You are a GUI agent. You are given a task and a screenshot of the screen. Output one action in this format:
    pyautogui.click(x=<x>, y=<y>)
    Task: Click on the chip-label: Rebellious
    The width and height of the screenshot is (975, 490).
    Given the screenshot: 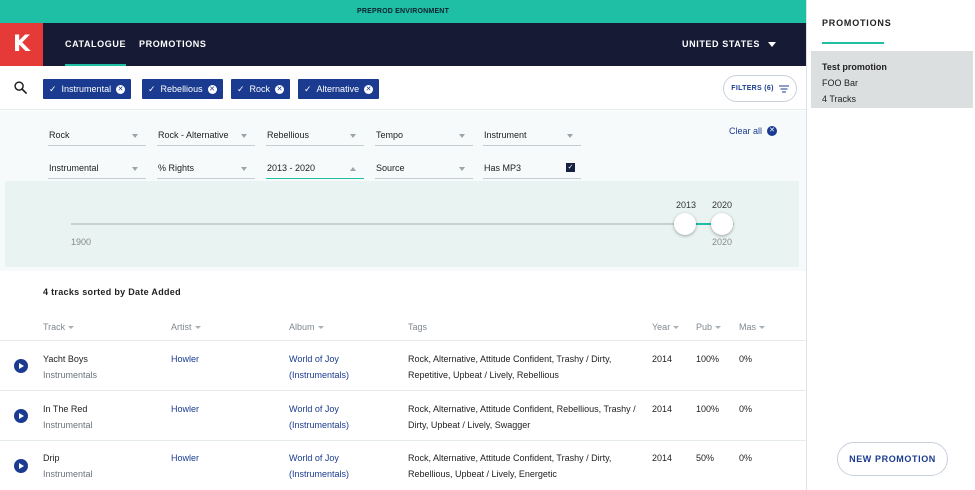 What is the action you would take?
    pyautogui.click(x=181, y=89)
    